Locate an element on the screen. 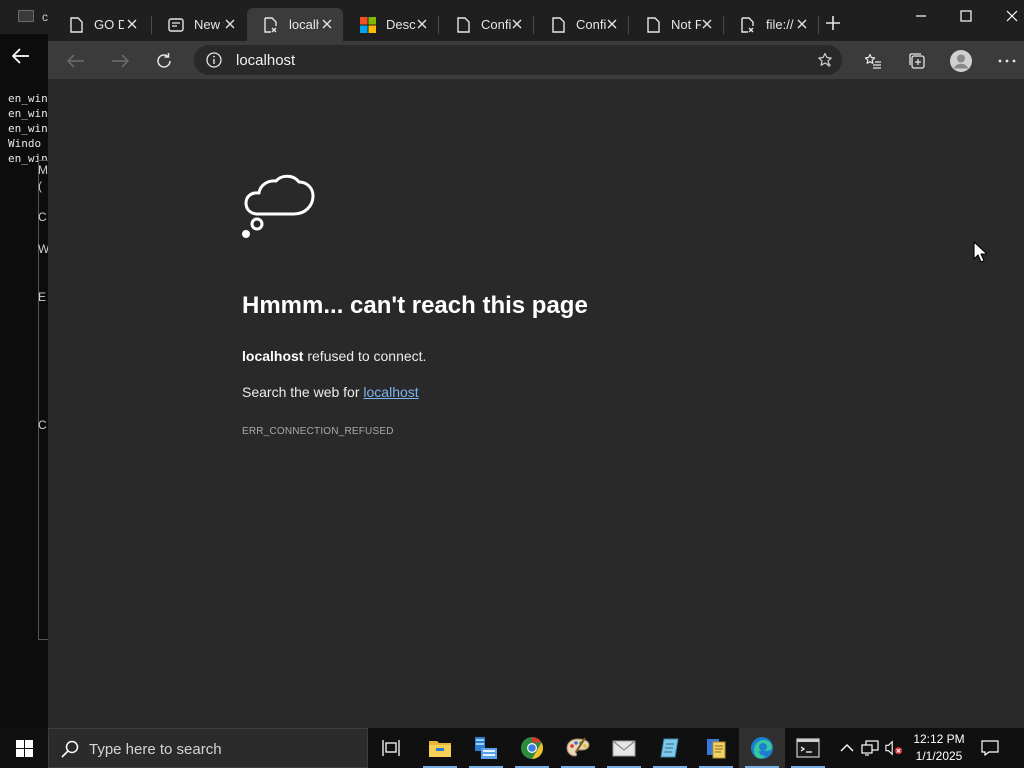 The height and width of the screenshot is (768, 1024). volume-muted-icon is located at coordinates (894, 748).